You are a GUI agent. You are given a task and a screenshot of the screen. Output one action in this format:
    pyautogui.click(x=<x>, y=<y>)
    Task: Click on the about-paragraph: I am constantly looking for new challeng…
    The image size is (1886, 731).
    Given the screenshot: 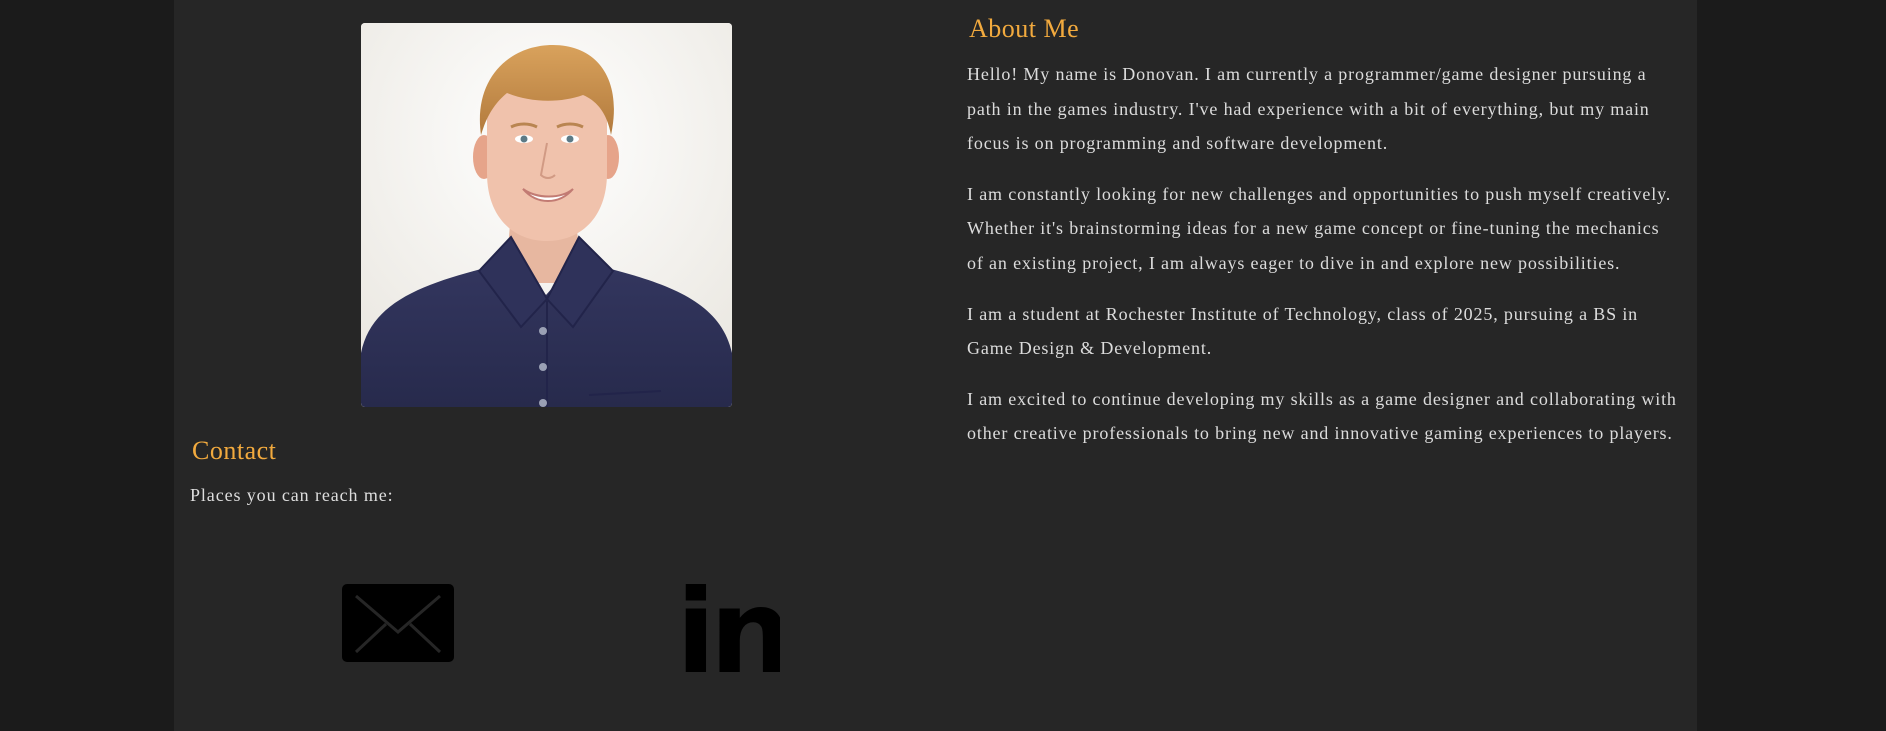 What is the action you would take?
    pyautogui.click(x=1319, y=228)
    